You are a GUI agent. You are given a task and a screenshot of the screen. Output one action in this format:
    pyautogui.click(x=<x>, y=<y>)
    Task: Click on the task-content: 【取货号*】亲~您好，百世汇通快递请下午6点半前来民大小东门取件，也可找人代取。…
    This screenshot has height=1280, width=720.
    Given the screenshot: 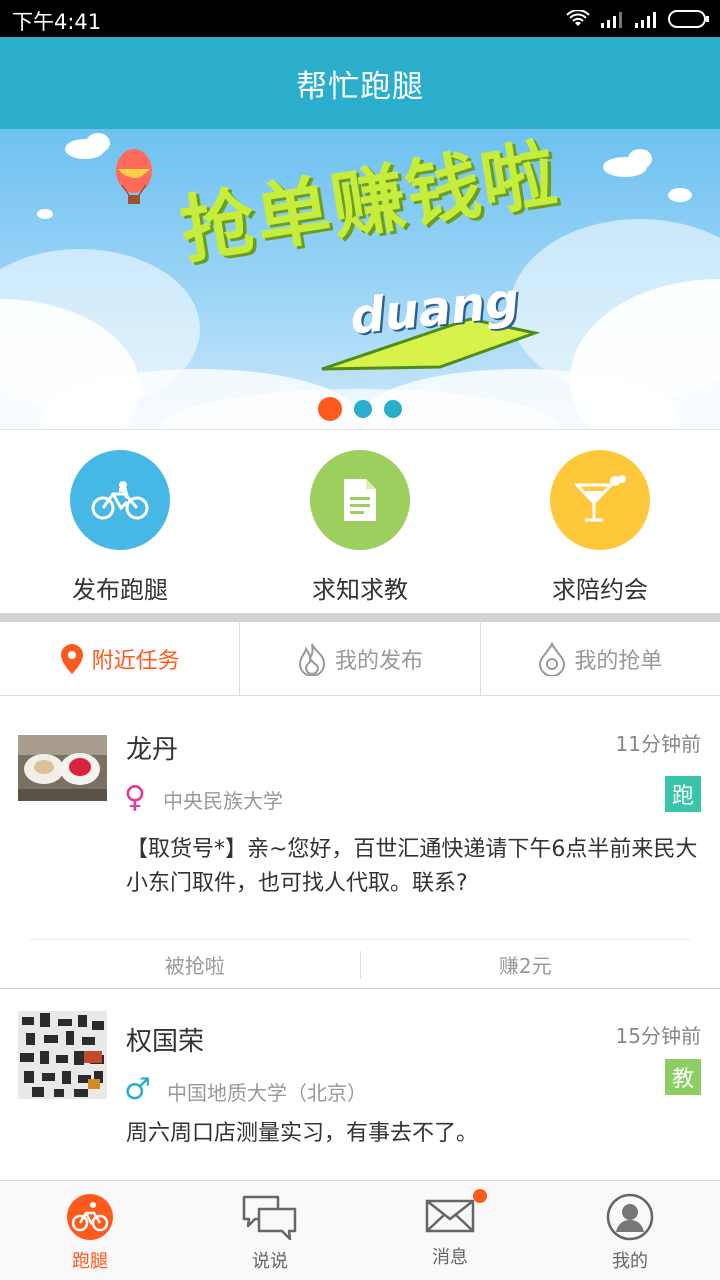 What is the action you would take?
    pyautogui.click(x=412, y=866)
    